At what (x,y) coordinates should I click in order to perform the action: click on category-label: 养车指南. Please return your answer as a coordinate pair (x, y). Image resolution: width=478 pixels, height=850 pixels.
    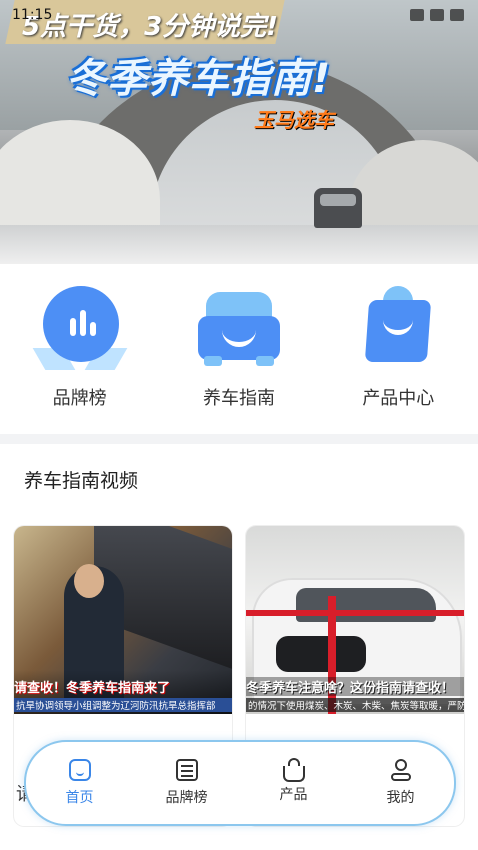
    Looking at the image, I should click on (238, 398).